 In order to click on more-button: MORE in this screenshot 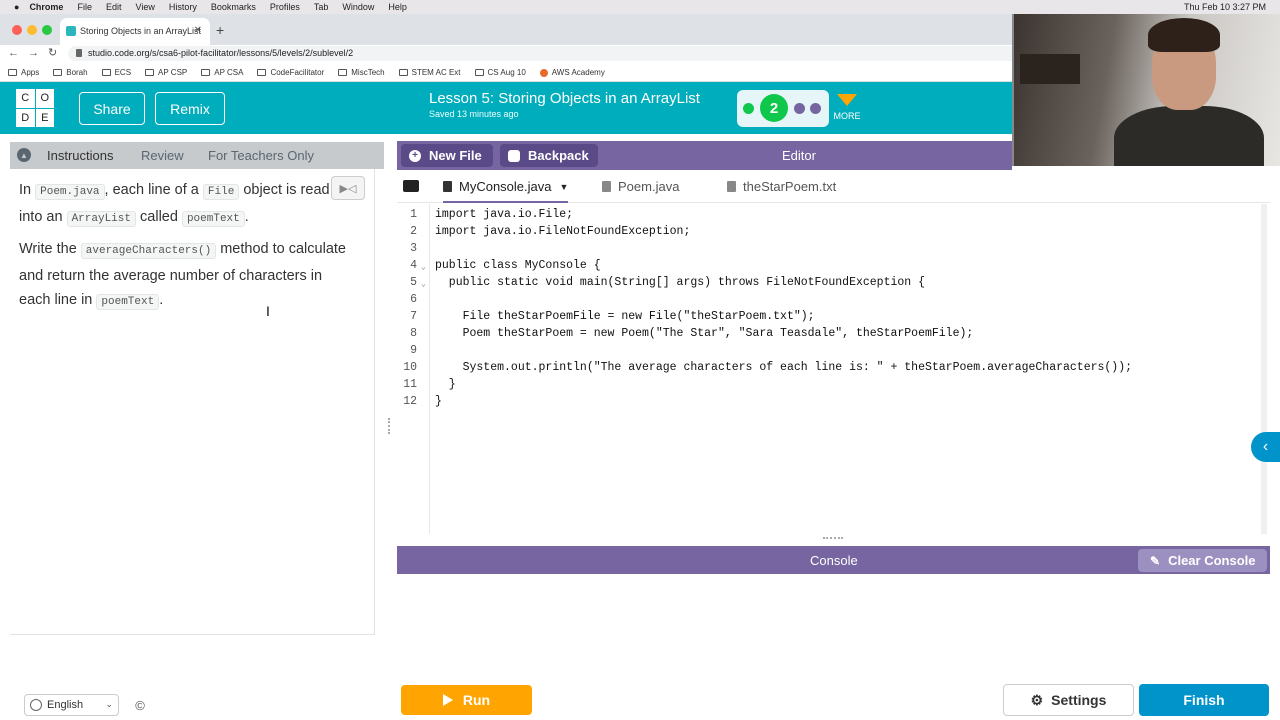, I will do `click(847, 107)`.